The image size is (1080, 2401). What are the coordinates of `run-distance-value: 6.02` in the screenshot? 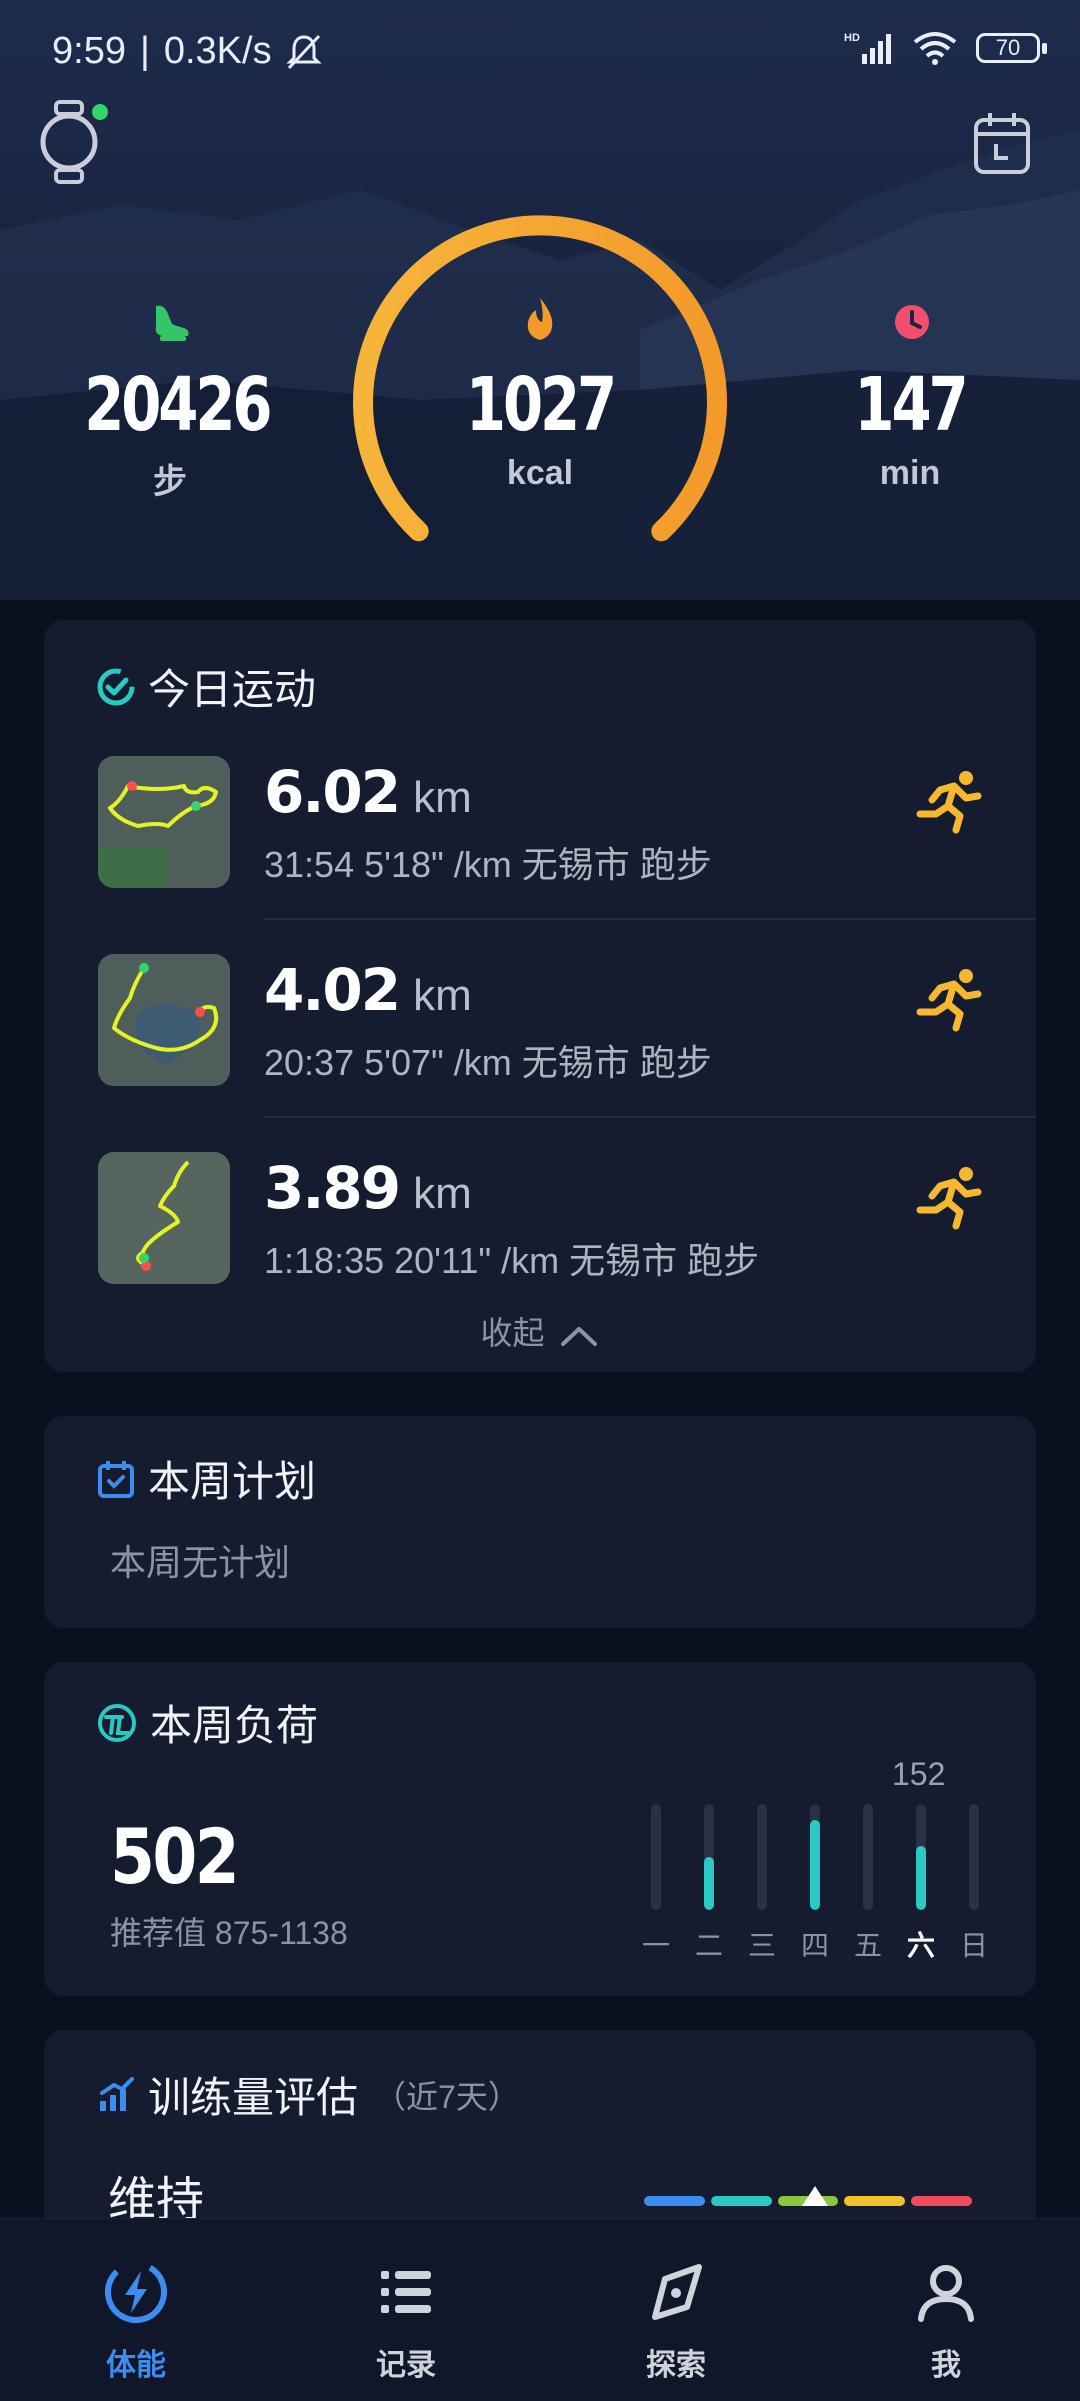 It's located at (332, 792).